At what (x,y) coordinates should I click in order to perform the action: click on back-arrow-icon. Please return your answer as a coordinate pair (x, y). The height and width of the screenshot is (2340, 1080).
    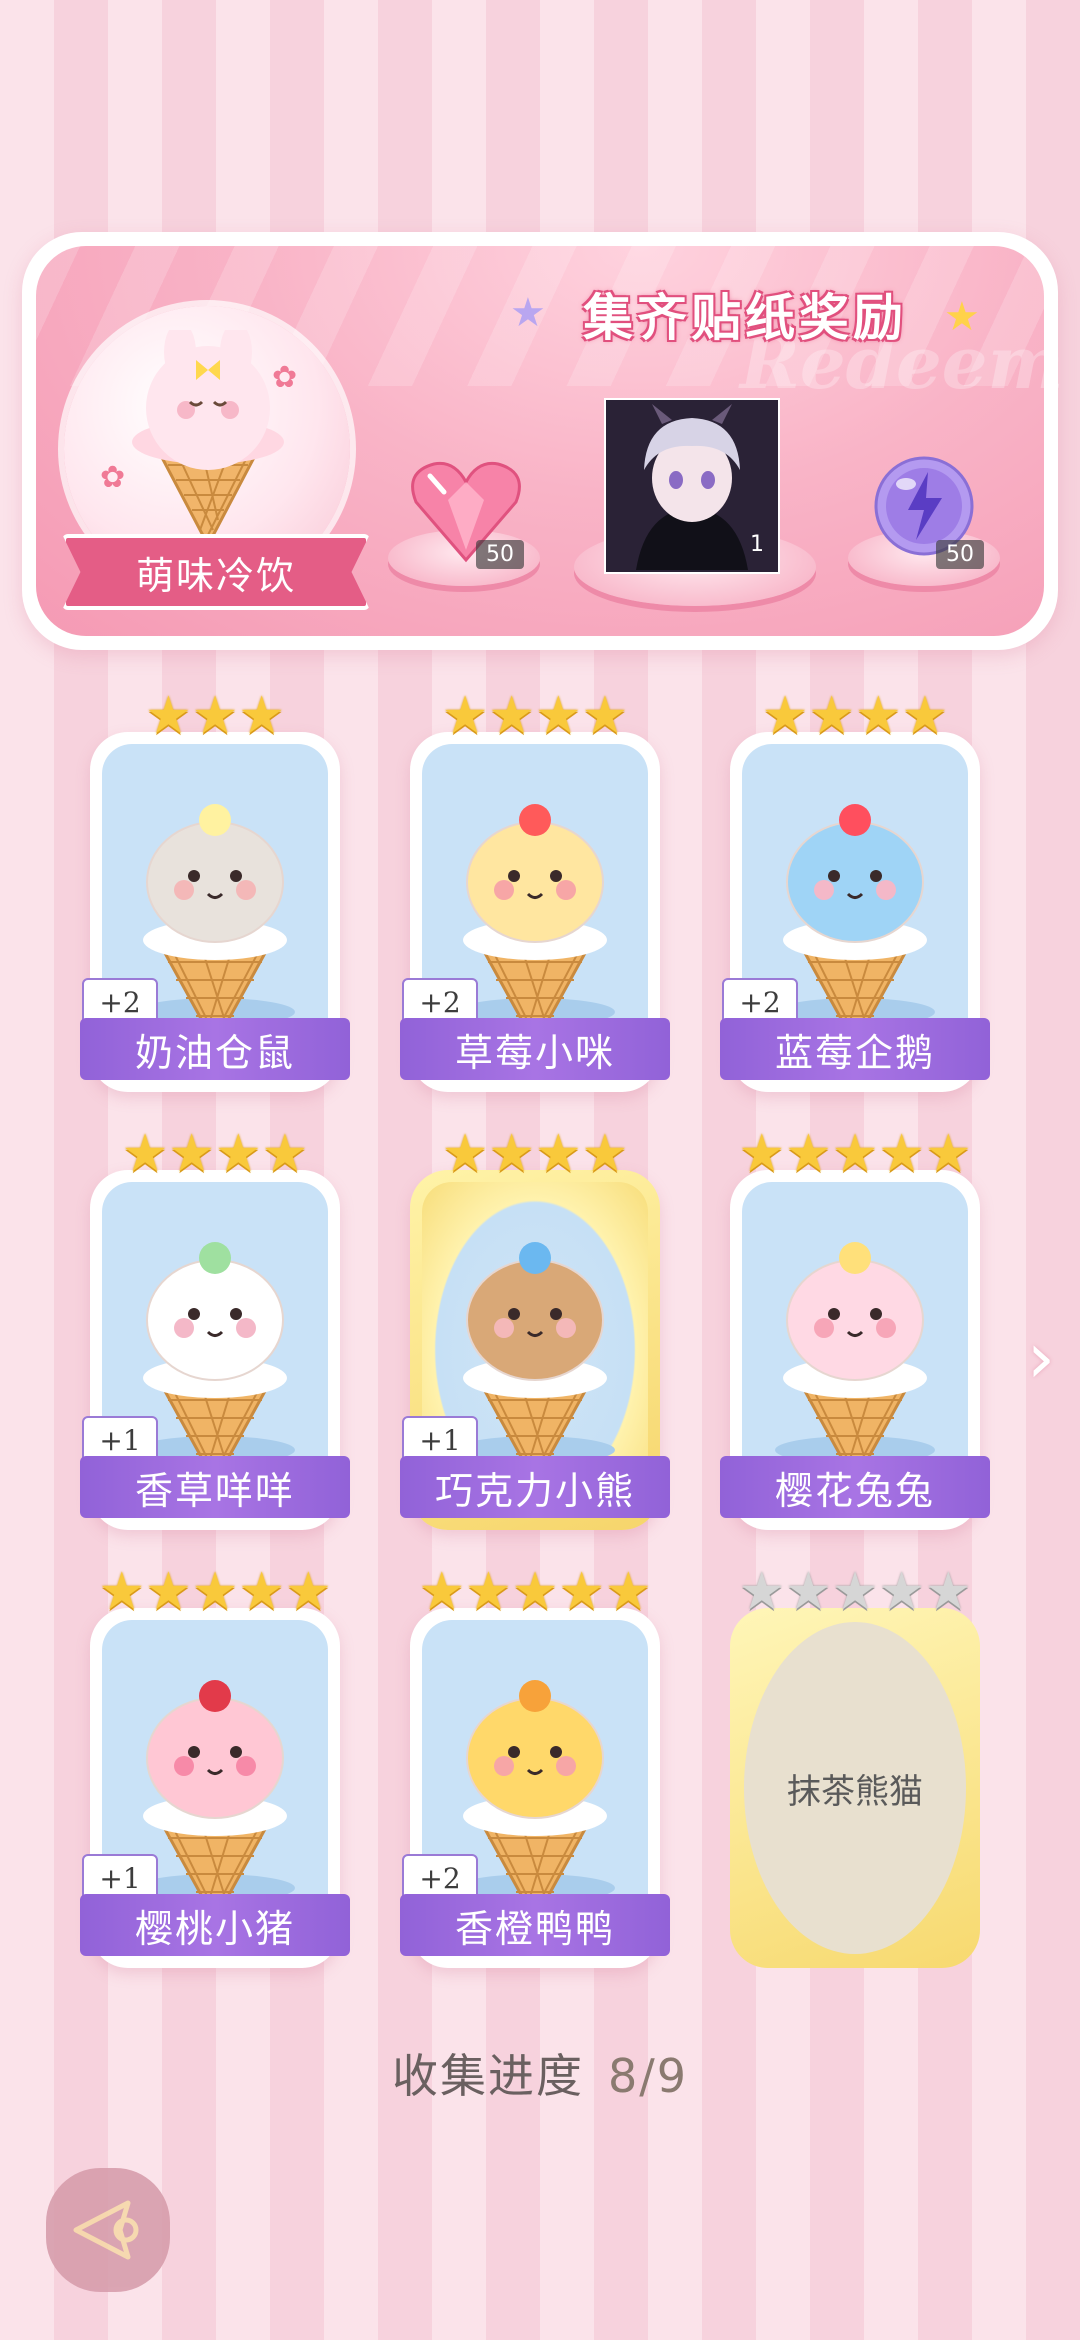
    Looking at the image, I should click on (106, 2230).